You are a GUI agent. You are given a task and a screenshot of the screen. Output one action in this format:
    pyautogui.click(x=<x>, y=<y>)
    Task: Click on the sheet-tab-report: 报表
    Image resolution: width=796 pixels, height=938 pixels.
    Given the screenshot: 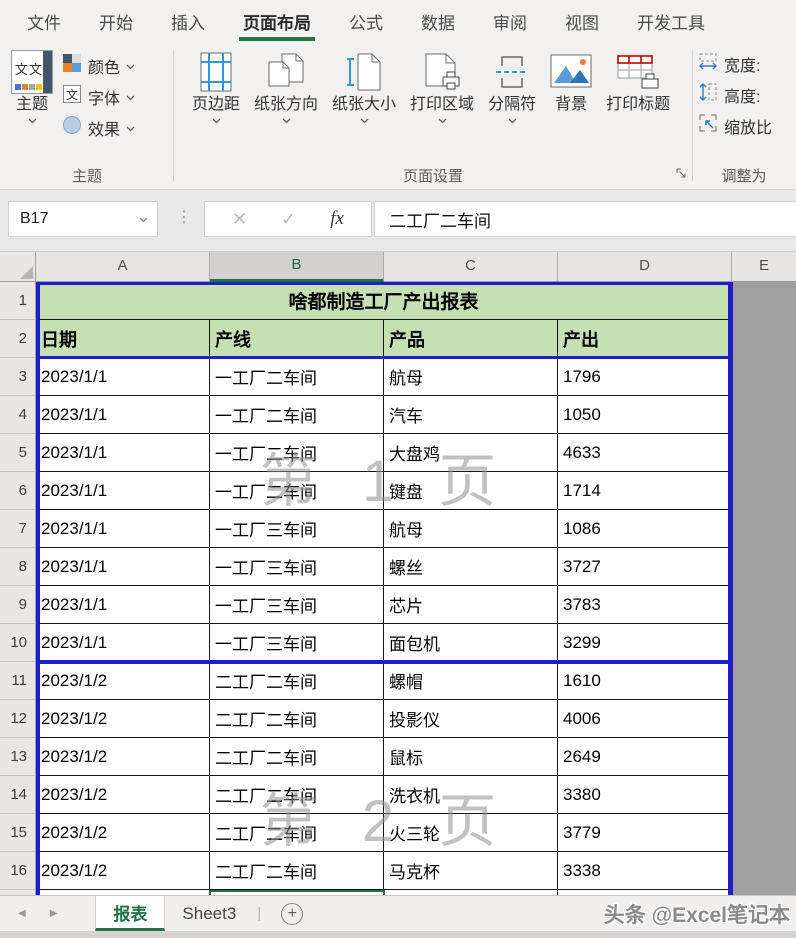 What is the action you would take?
    pyautogui.click(x=130, y=913)
    